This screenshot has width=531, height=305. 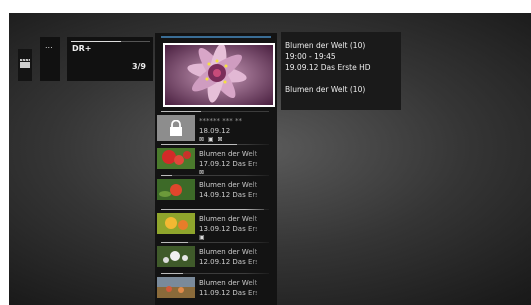 What do you see at coordinates (219, 75) in the screenshot?
I see `featured-thumbnail` at bounding box center [219, 75].